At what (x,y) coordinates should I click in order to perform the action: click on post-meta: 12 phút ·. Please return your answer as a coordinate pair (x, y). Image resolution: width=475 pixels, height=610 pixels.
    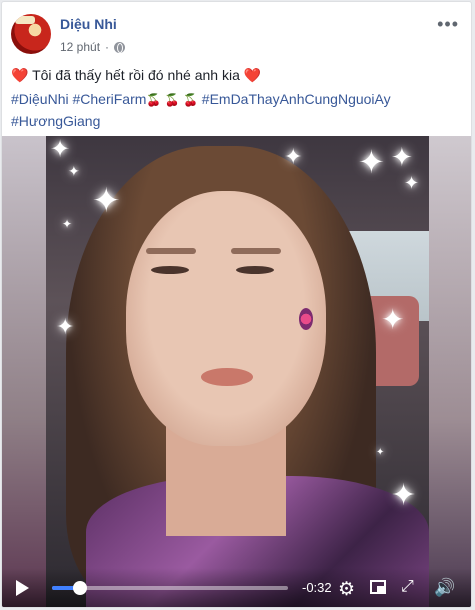
    Looking at the image, I should click on (93, 47).